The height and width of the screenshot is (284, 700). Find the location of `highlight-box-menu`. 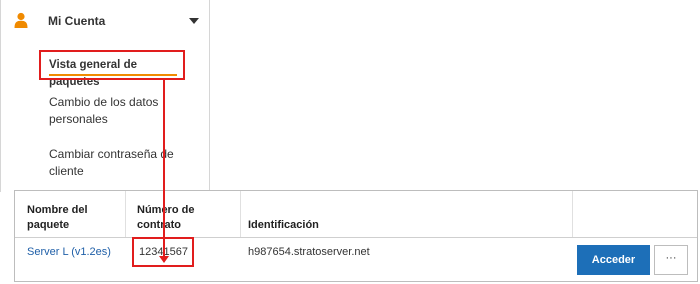

highlight-box-menu is located at coordinates (112, 65).